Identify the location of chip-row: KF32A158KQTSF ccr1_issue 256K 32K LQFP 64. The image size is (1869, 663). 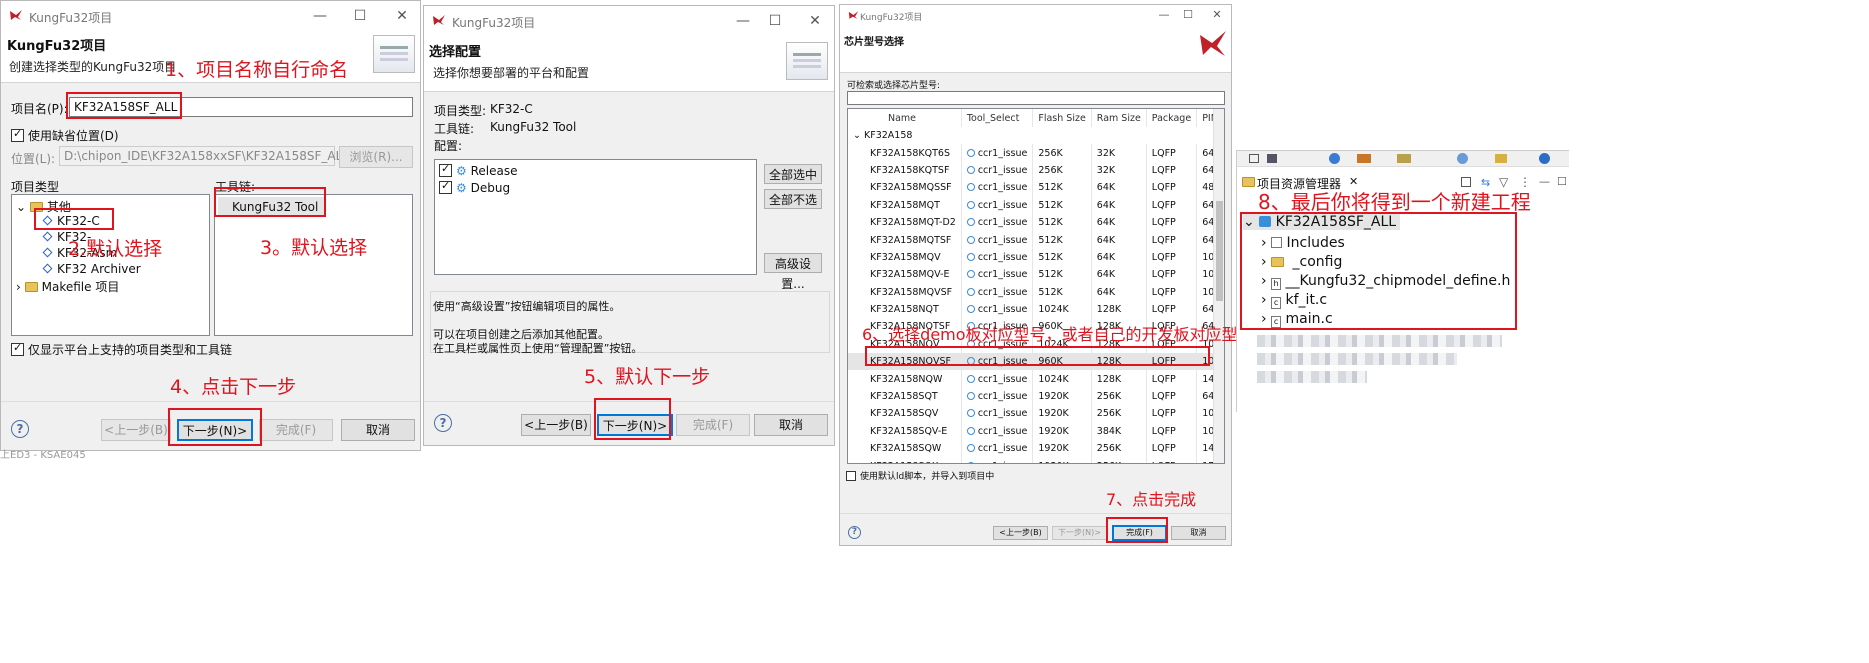
(1036, 170).